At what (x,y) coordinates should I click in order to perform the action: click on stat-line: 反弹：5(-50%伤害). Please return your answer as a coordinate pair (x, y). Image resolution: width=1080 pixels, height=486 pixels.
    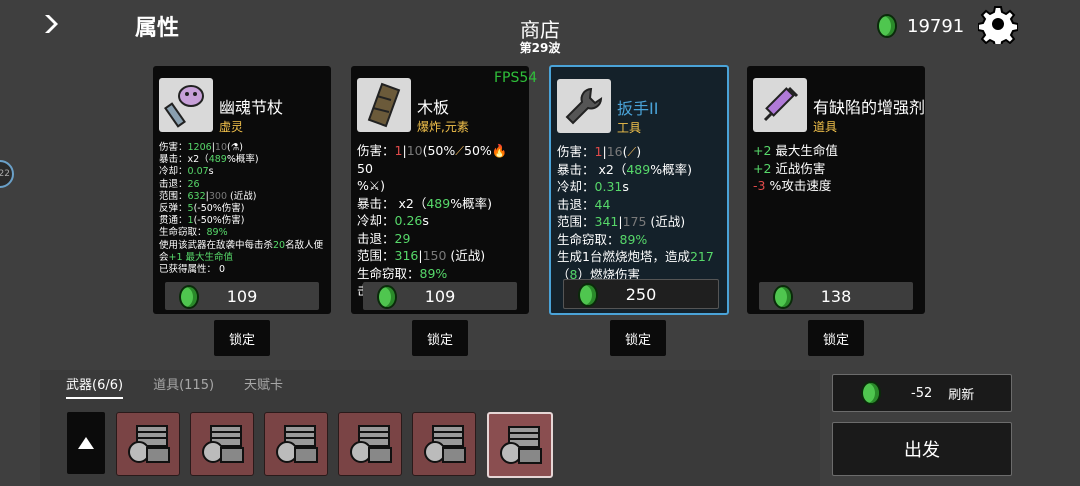
    Looking at the image, I should click on (202, 209).